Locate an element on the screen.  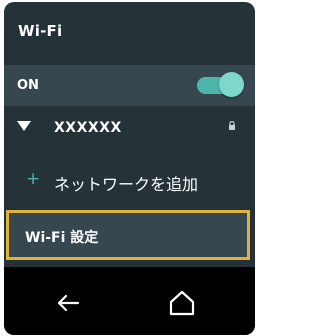
home-icon is located at coordinates (182, 303).